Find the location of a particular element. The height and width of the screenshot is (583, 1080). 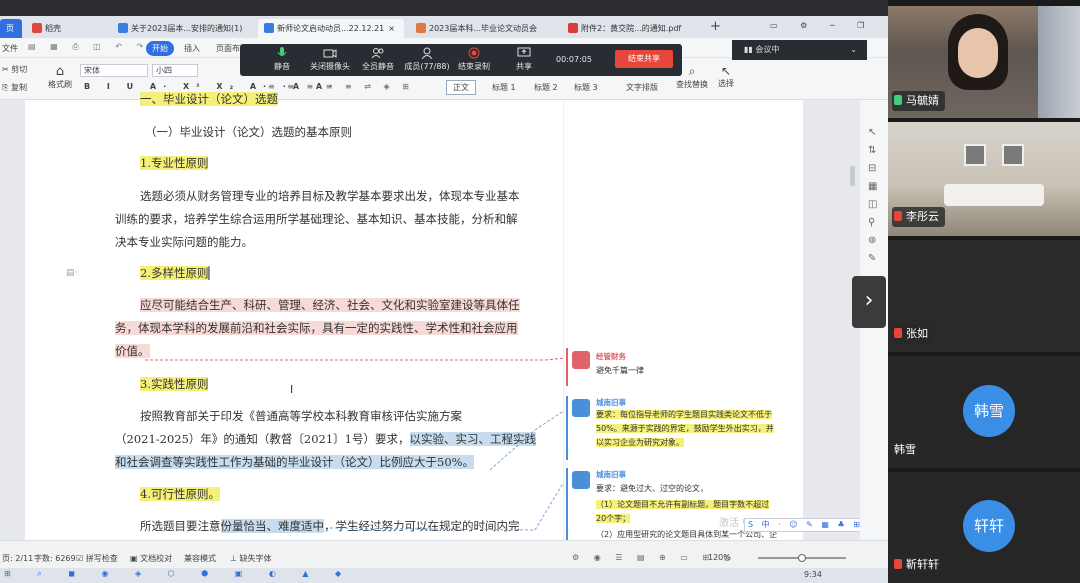

next-page-arrow-icon: › is located at coordinates (869, 302).